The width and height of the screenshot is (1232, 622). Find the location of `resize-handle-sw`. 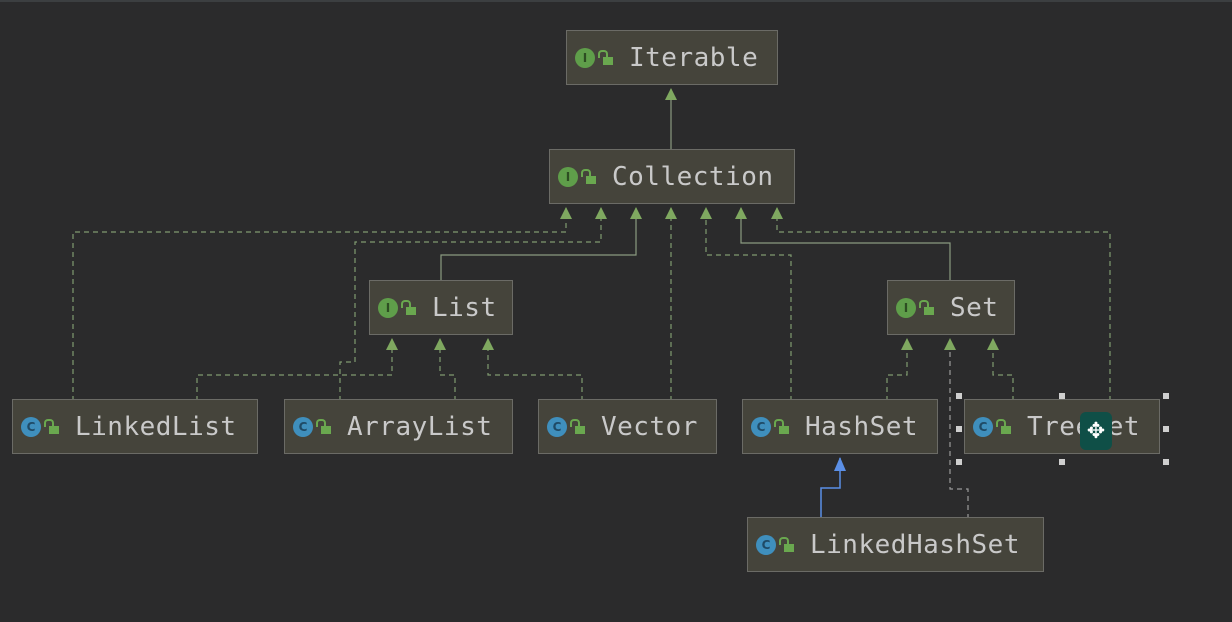

resize-handle-sw is located at coordinates (959, 462).